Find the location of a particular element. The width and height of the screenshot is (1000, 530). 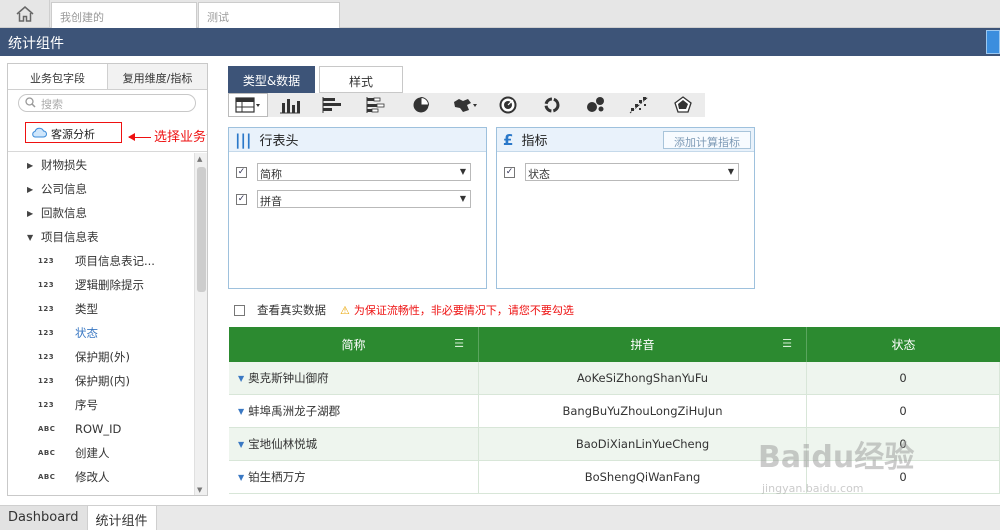

tree-group: ▶ 公司信息 is located at coordinates (101, 189).